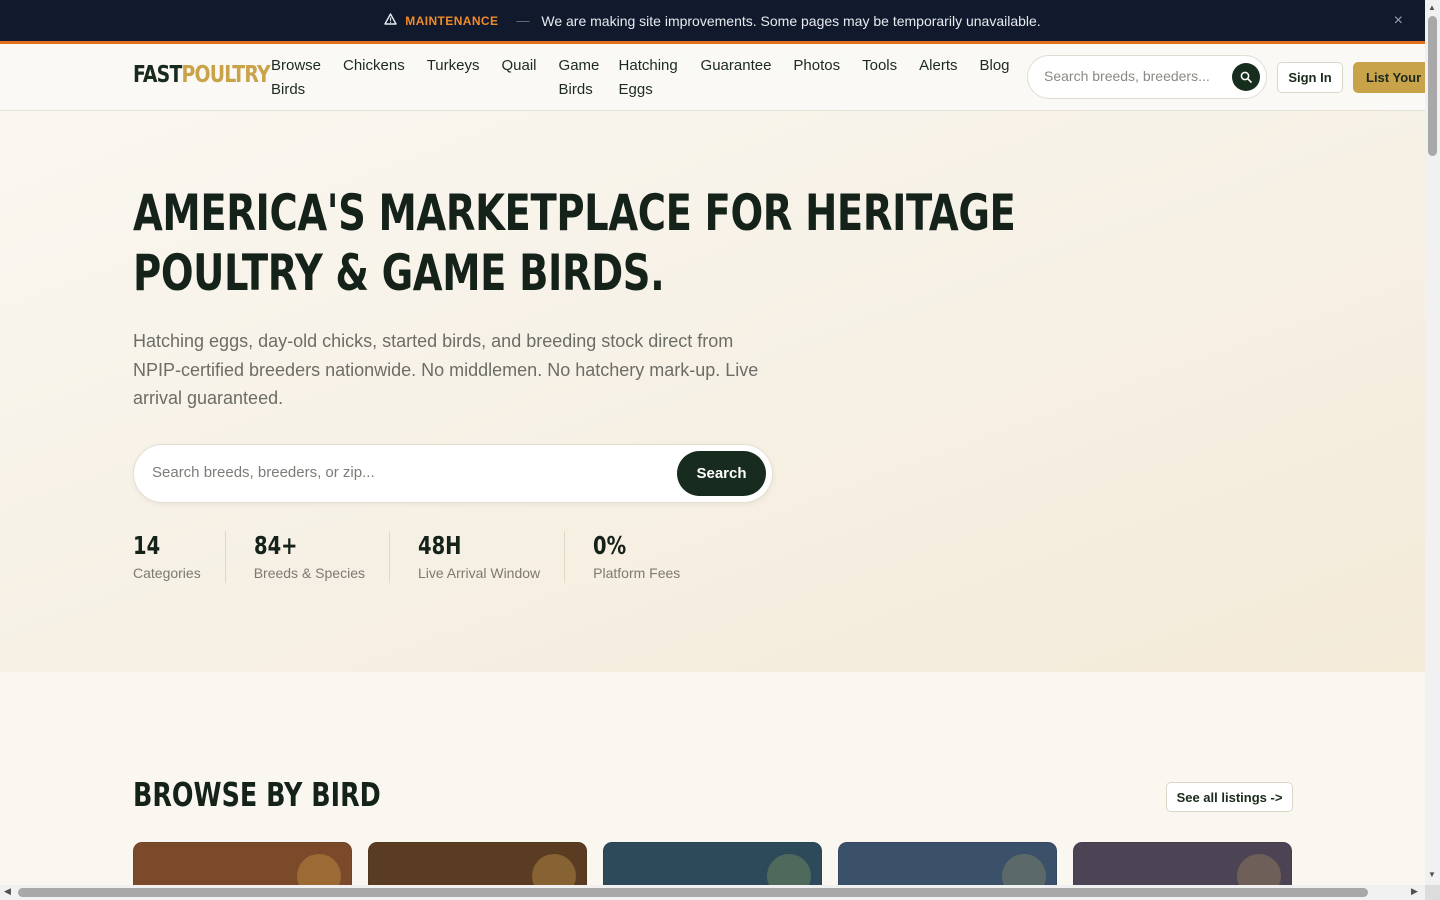 Image resolution: width=1440 pixels, height=900 pixels. Describe the element at coordinates (296, 78) in the screenshot. I see `nav-item-browse-birds: Browse Birds` at that location.